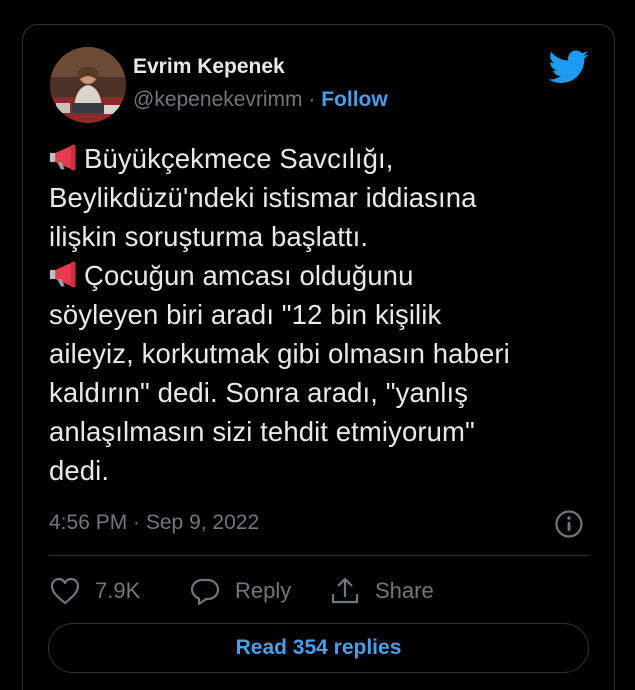 This screenshot has width=635, height=690. I want to click on like-button: 7.9K, so click(119, 591).